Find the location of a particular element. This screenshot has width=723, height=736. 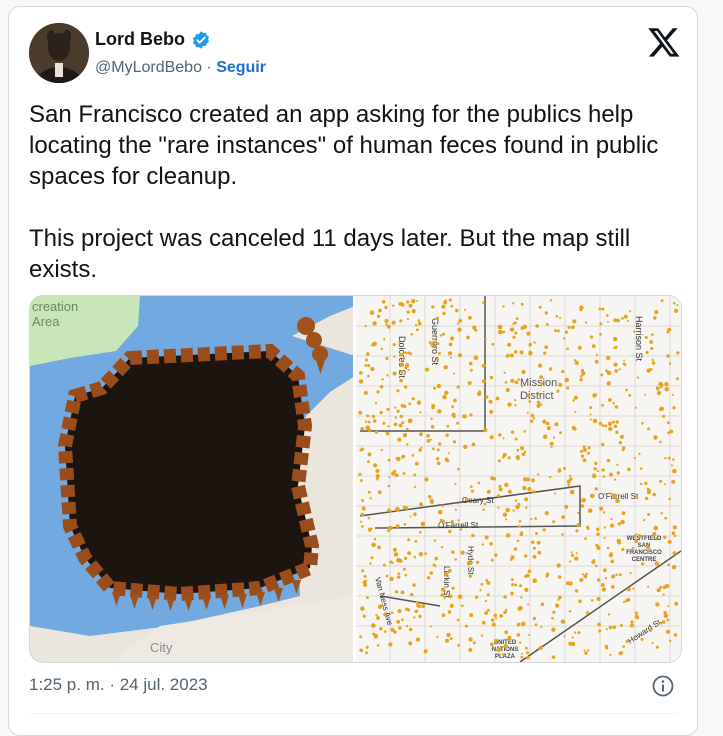

street-ofarrell-b: O'Farrell St is located at coordinates (458, 525).